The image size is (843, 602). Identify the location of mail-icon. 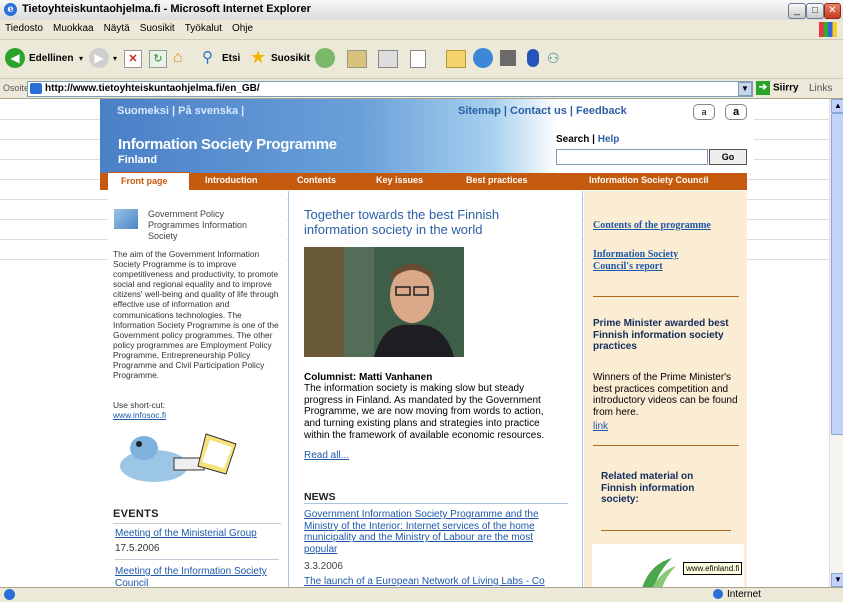
(357, 59).